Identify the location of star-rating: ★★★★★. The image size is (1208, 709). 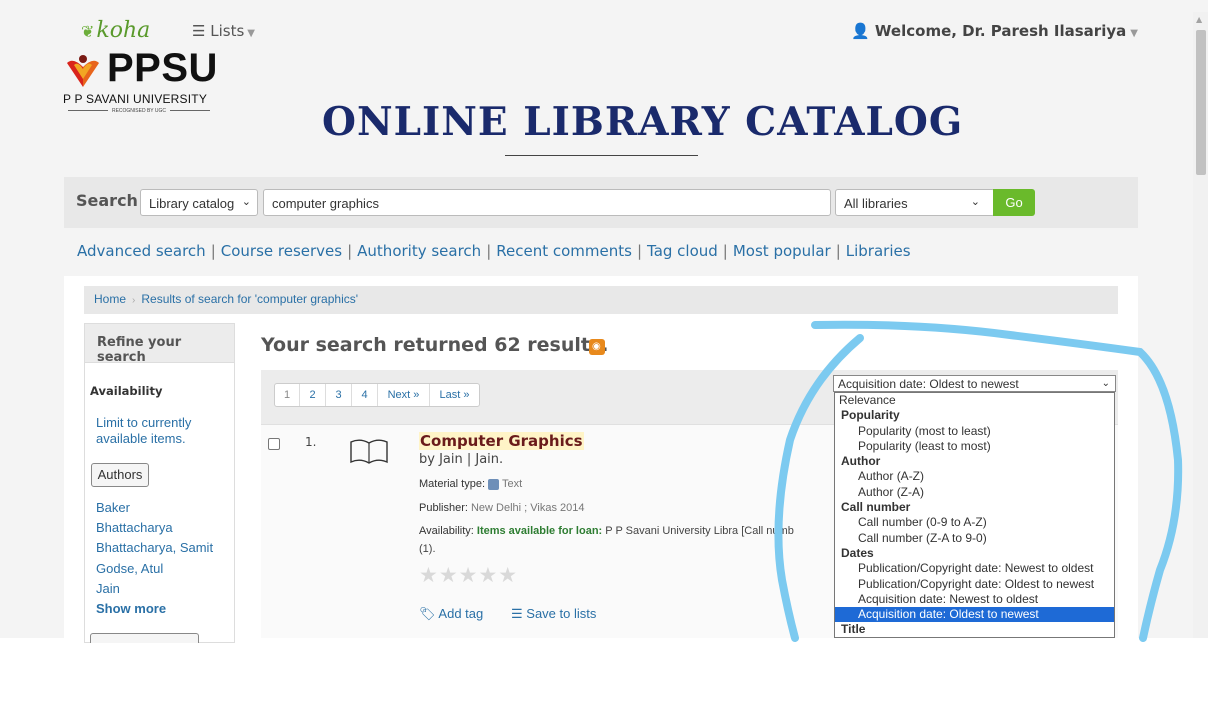
(468, 575).